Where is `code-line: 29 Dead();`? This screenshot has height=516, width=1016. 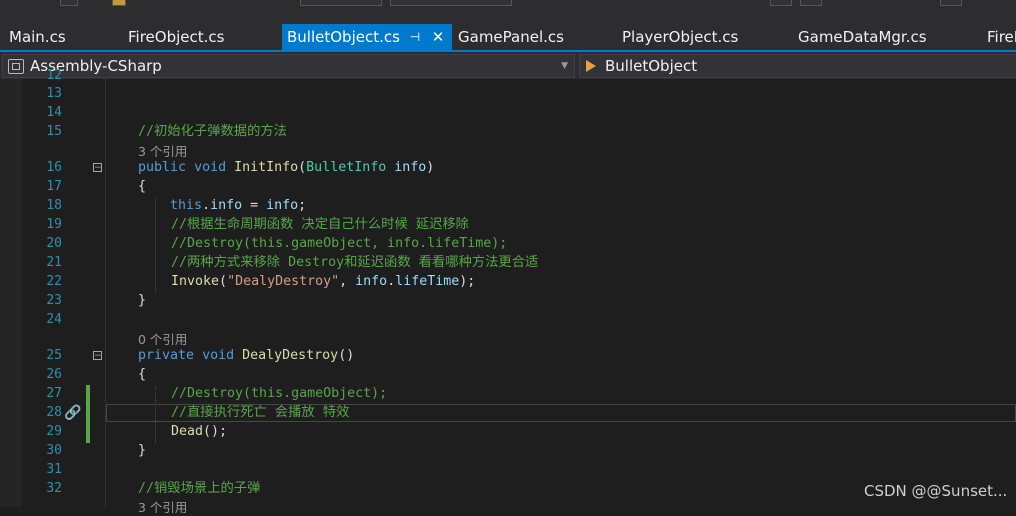 code-line: 29 Dead(); is located at coordinates (508, 431).